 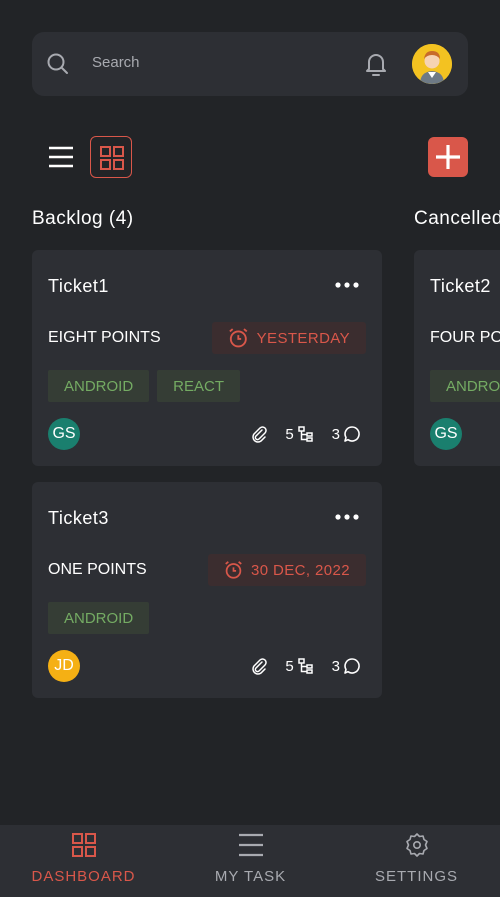 I want to click on tag: ANDRO, so click(x=465, y=386).